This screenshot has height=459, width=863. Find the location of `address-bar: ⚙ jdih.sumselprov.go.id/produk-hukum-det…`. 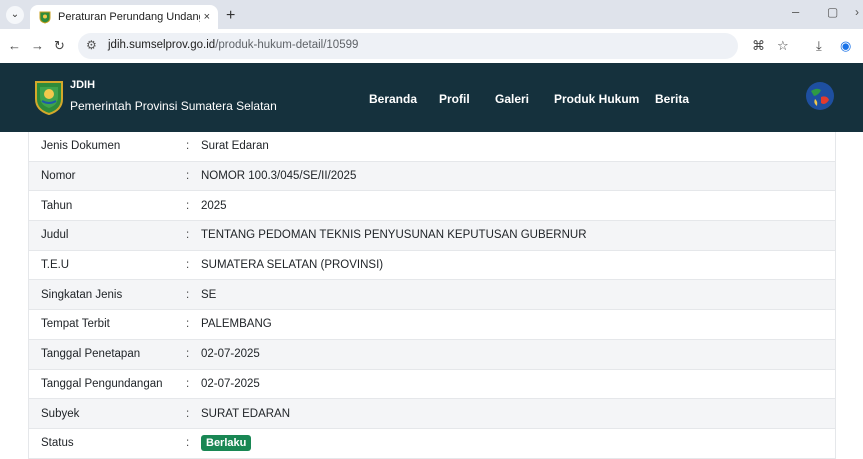

address-bar: ⚙ jdih.sumselprov.go.id/produk-hukum-det… is located at coordinates (408, 46).